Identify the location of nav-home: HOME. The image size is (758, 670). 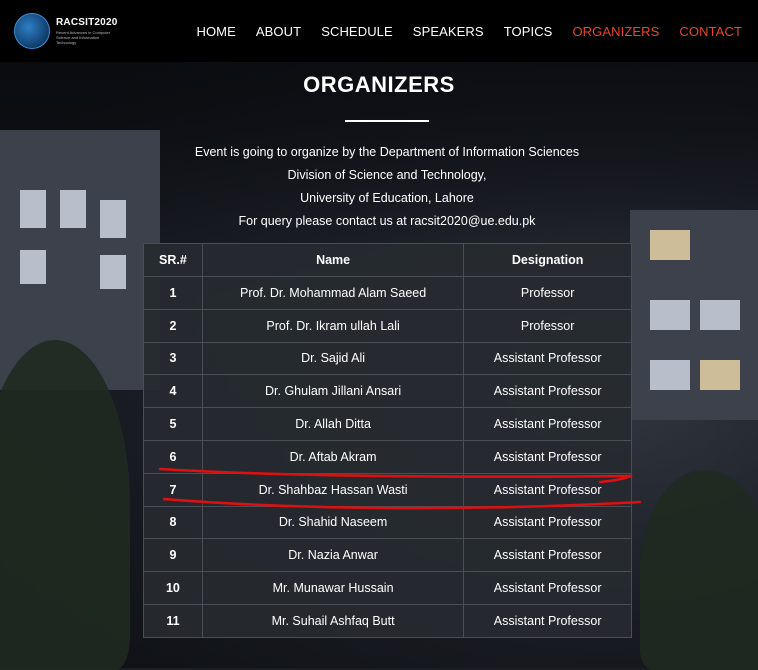
(215, 31).